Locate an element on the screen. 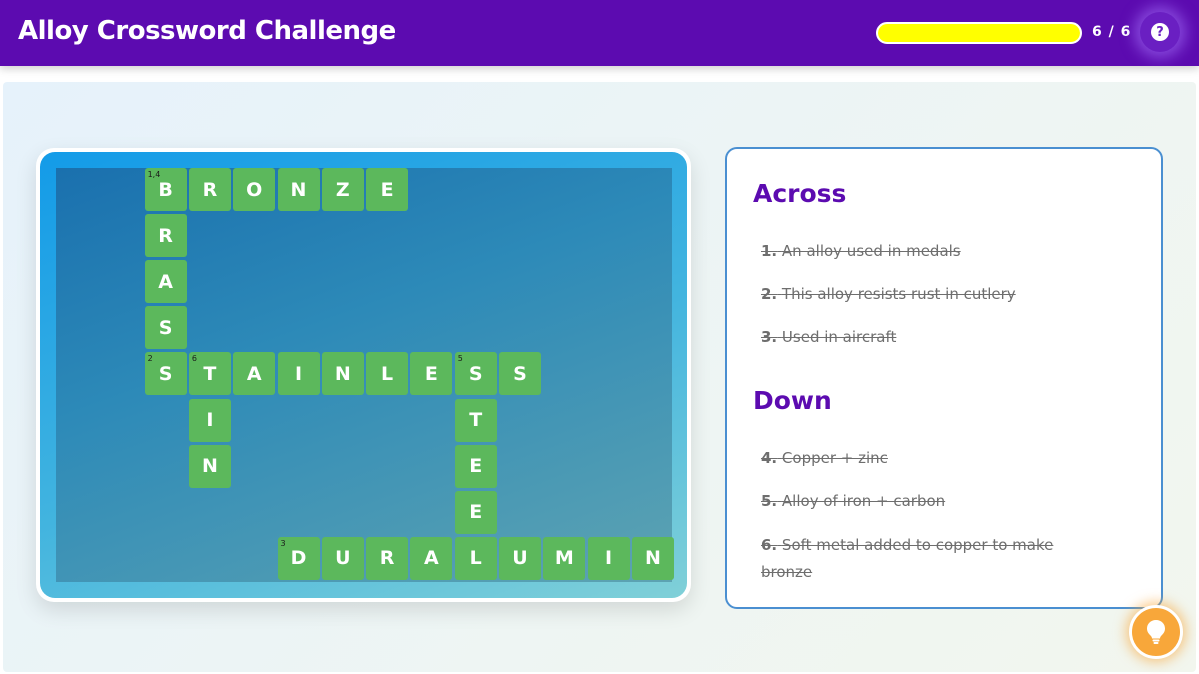 This screenshot has width=1199, height=674. clue-number: 5. is located at coordinates (769, 501).